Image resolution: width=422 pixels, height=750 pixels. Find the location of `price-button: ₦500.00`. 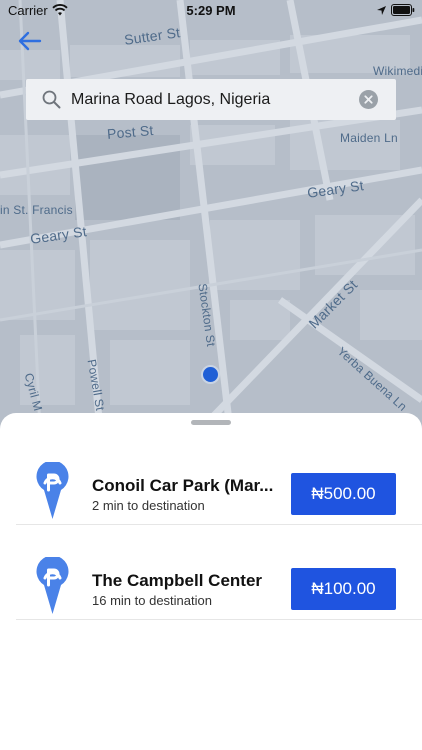

price-button: ₦500.00 is located at coordinates (343, 494).